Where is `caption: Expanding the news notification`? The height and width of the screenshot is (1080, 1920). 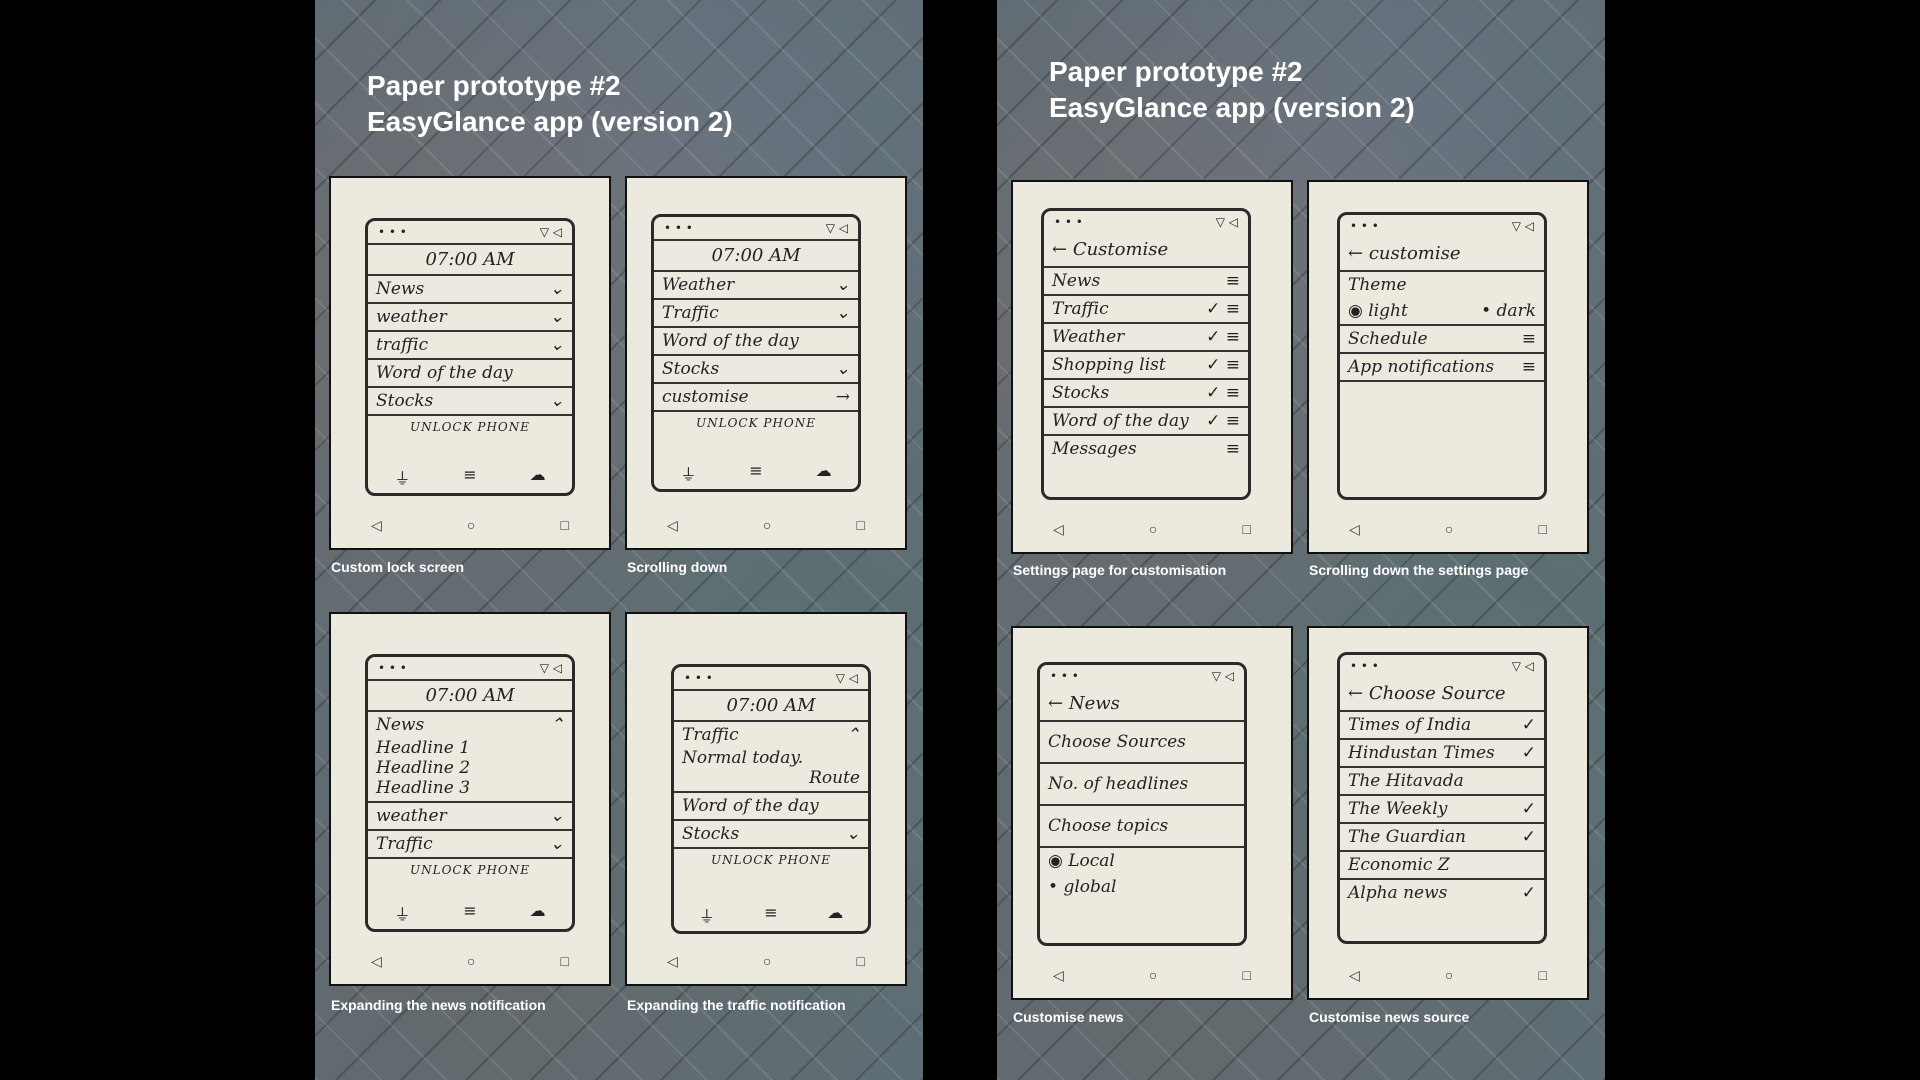
caption: Expanding the news notification is located at coordinates (438, 1005).